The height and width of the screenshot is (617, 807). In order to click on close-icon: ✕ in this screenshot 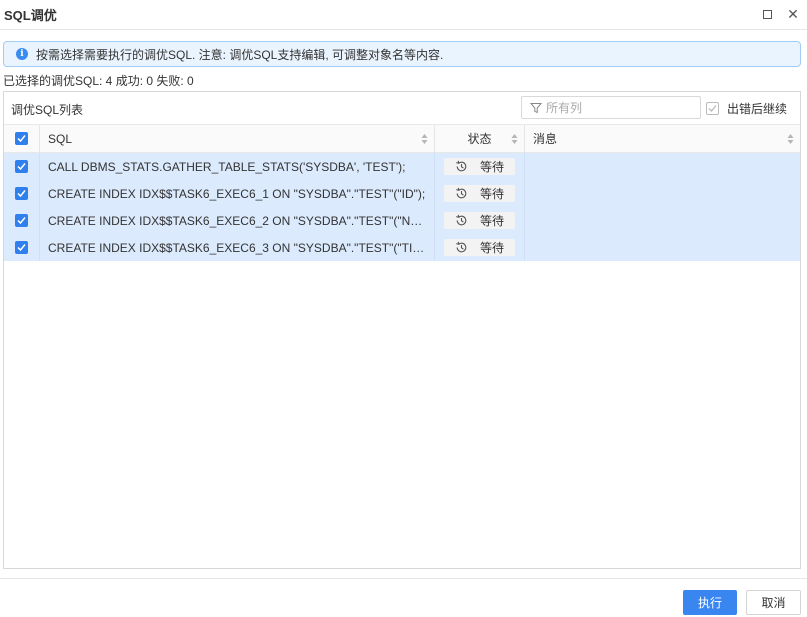, I will do `click(793, 13)`.